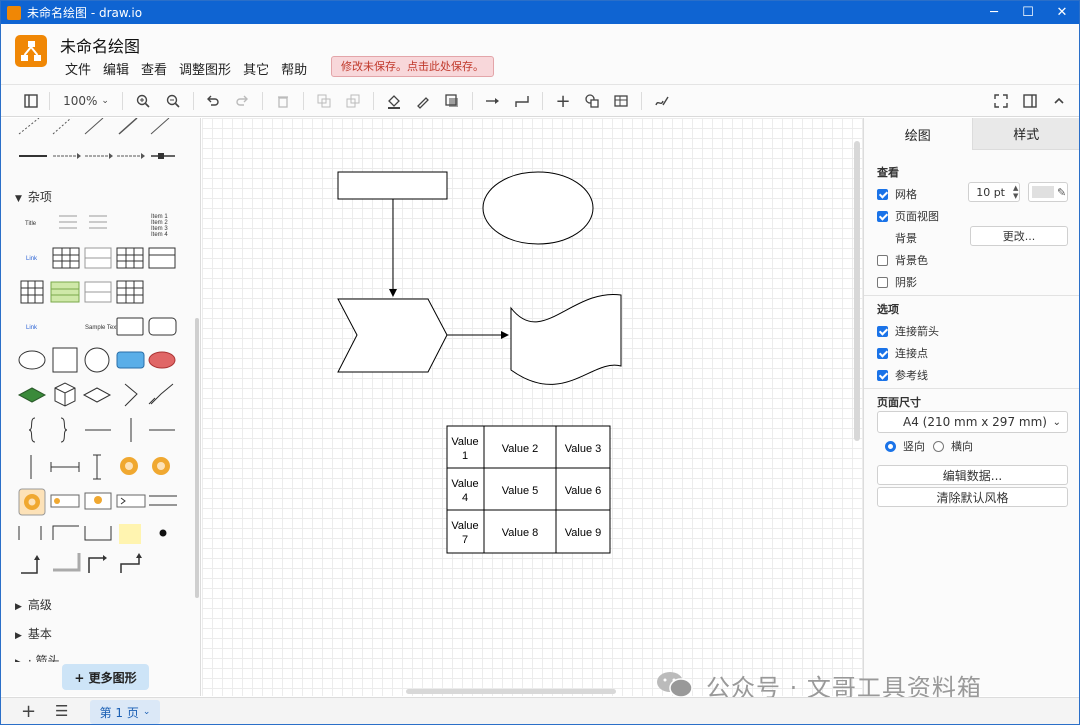 The width and height of the screenshot is (1080, 725). What do you see at coordinates (205, 68) in the screenshot?
I see `menu-arrange: 调整图形` at bounding box center [205, 68].